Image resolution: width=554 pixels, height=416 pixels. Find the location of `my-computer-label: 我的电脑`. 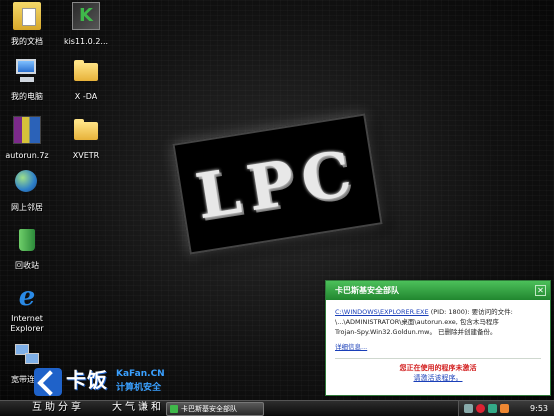

my-computer-label: 我的电脑 is located at coordinates (27, 96).